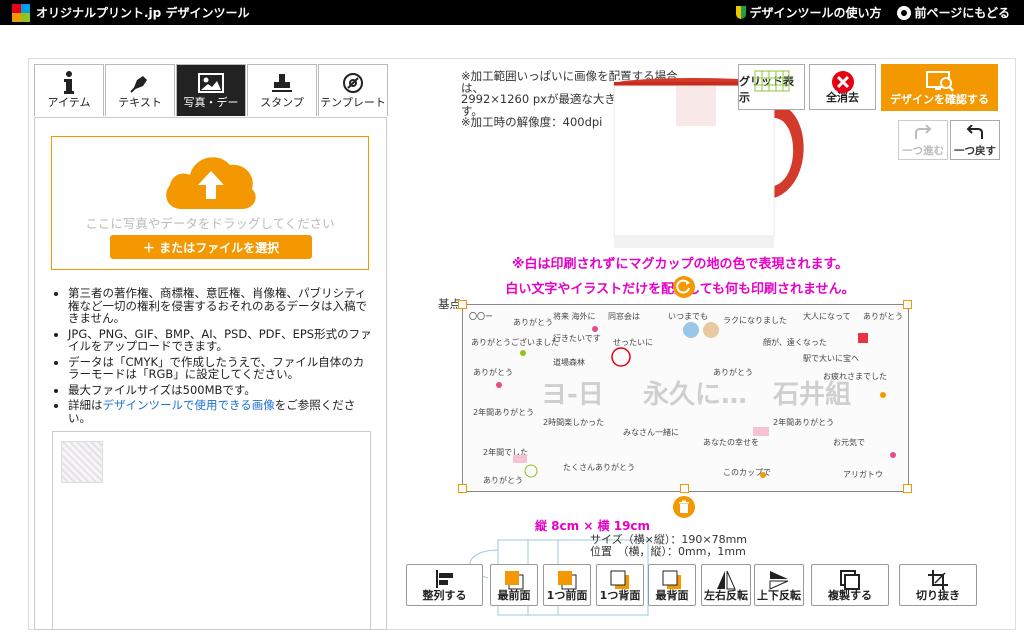 This screenshot has height=634, width=1024. Describe the element at coordinates (842, 82) in the screenshot. I see `clear-icon` at that location.